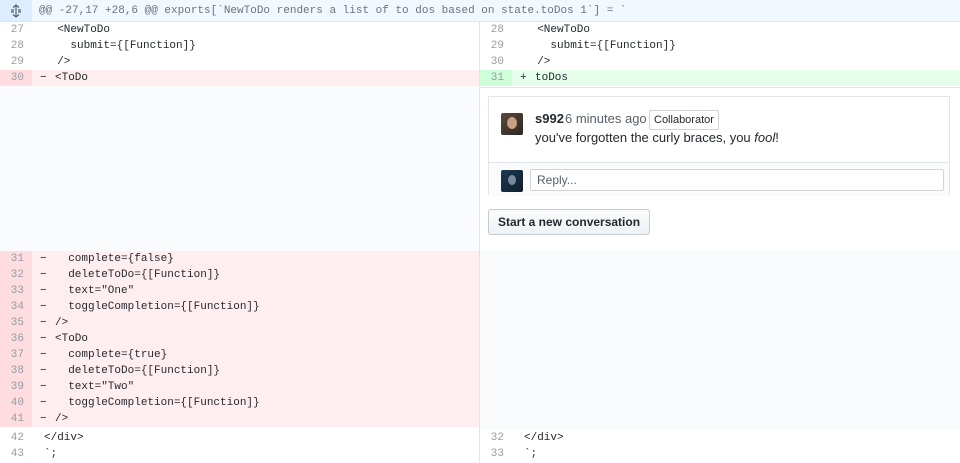 This screenshot has width=960, height=463. What do you see at coordinates (239, 291) in the screenshot?
I see `diff-line: 33− text="One"` at bounding box center [239, 291].